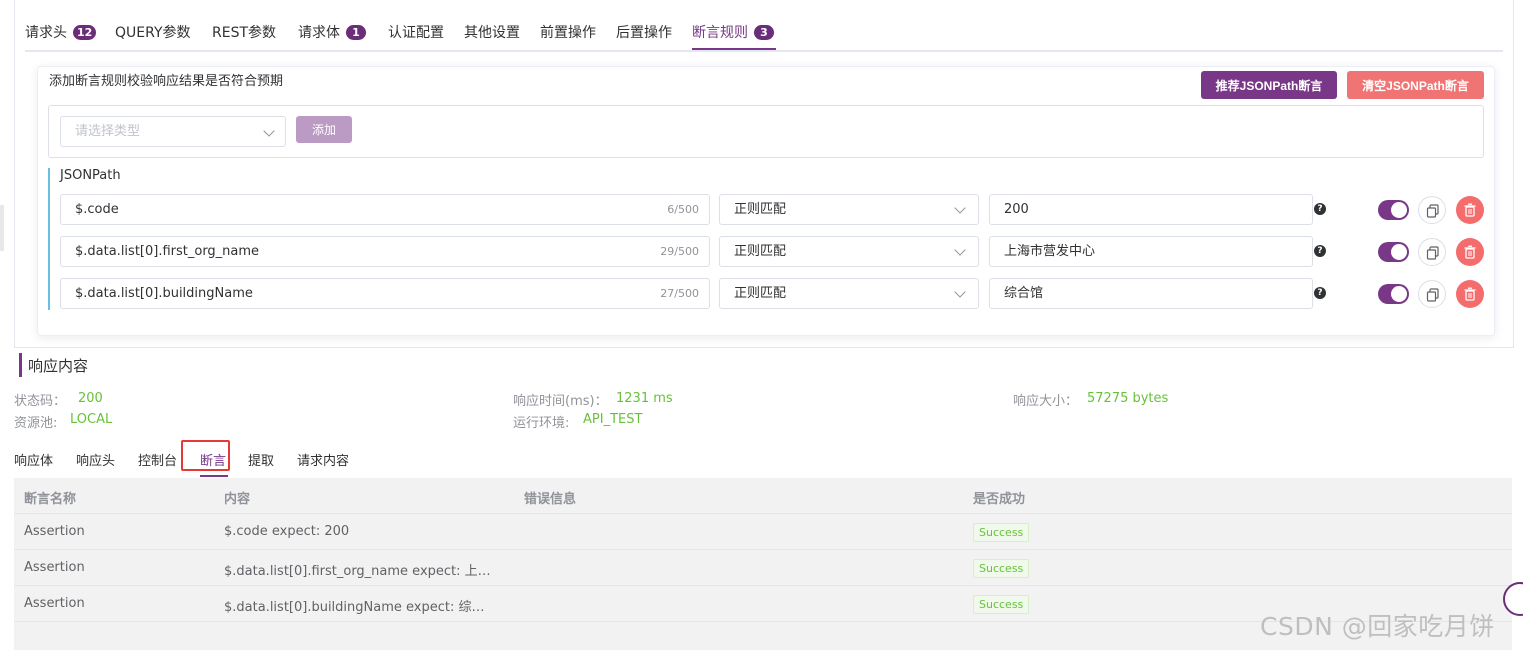 The width and height of the screenshot is (1523, 650). I want to click on char-count: 29/500, so click(679, 251).